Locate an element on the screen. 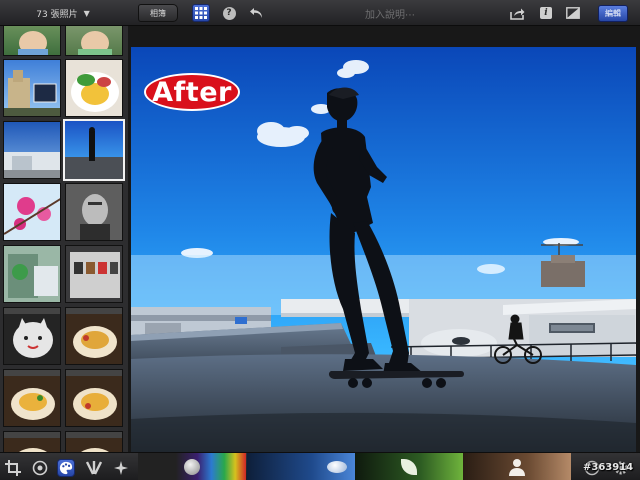 This screenshot has height=480, width=640. cloud-icon is located at coordinates (337, 467).